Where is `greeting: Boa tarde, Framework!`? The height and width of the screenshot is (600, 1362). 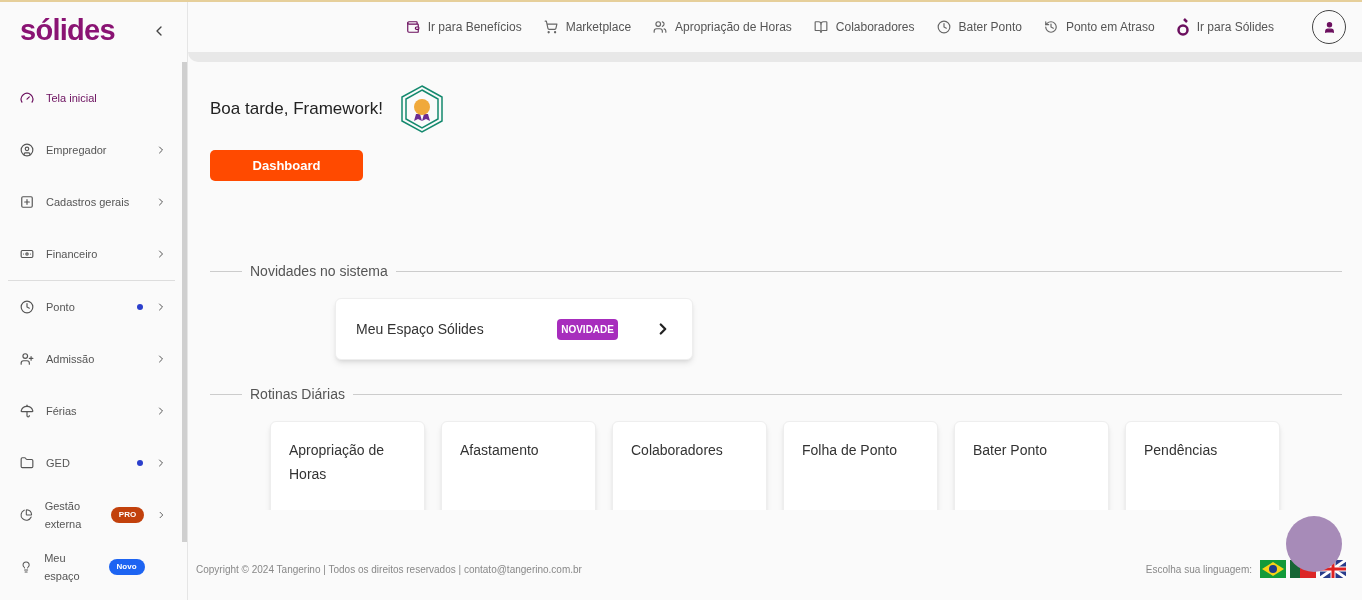 greeting: Boa tarde, Framework! is located at coordinates (296, 109).